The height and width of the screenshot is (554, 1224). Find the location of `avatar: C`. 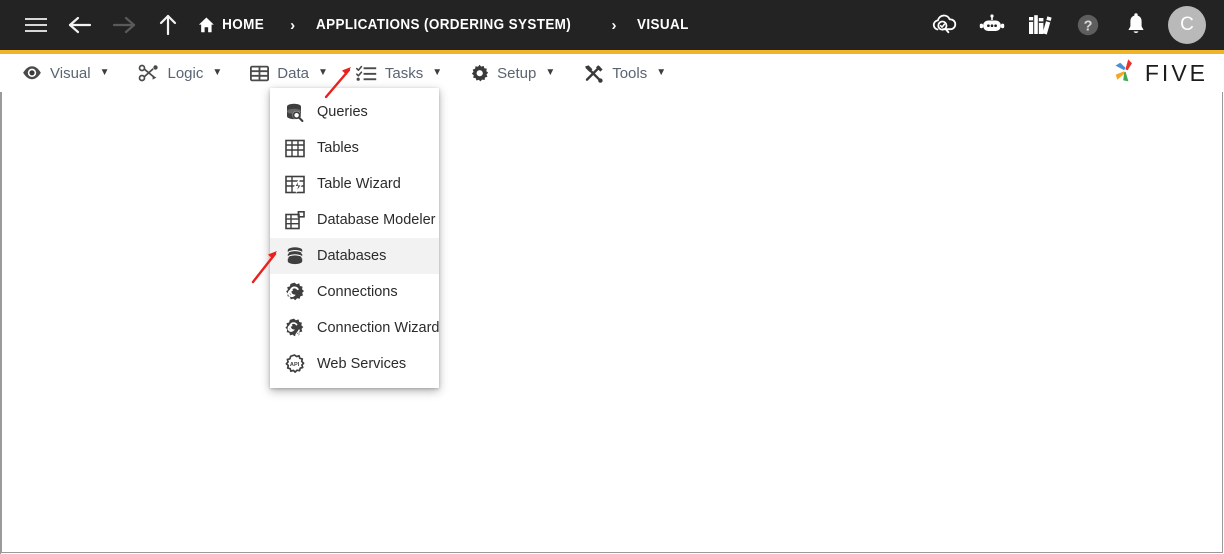

avatar: C is located at coordinates (1187, 25).